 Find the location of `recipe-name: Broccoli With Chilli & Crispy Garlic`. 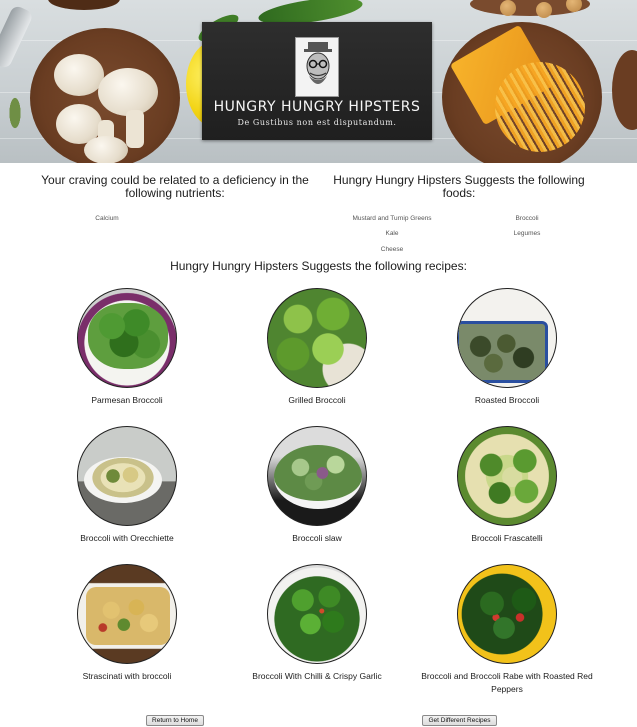

recipe-name: Broccoli With Chilli & Crispy Garlic is located at coordinates (317, 676).